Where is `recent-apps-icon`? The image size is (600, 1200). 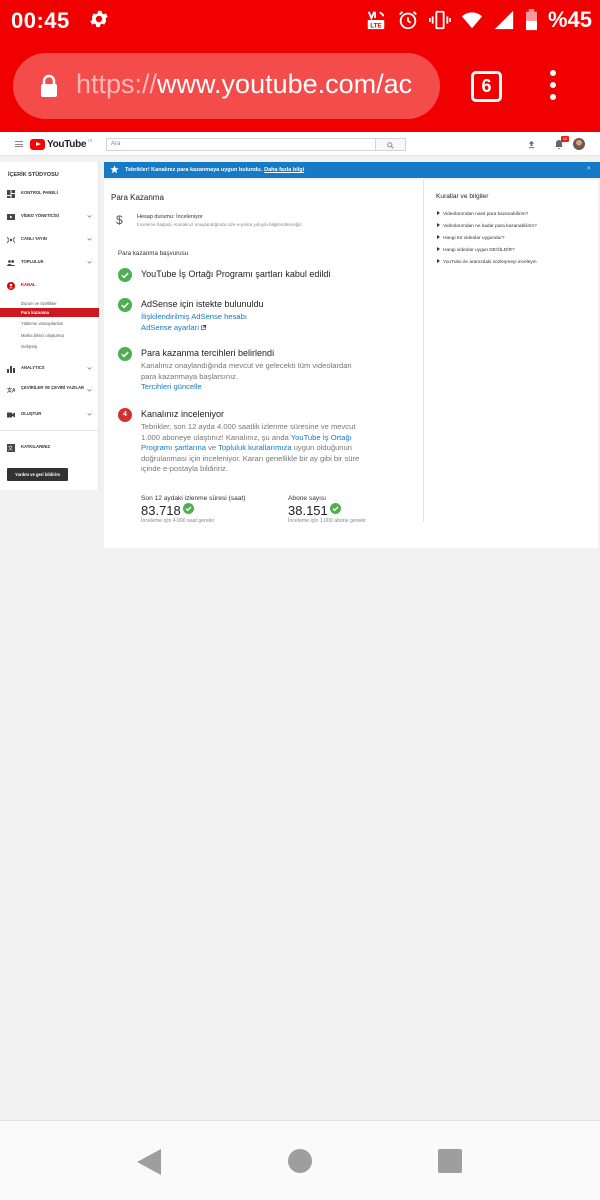 recent-apps-icon is located at coordinates (450, 1161).